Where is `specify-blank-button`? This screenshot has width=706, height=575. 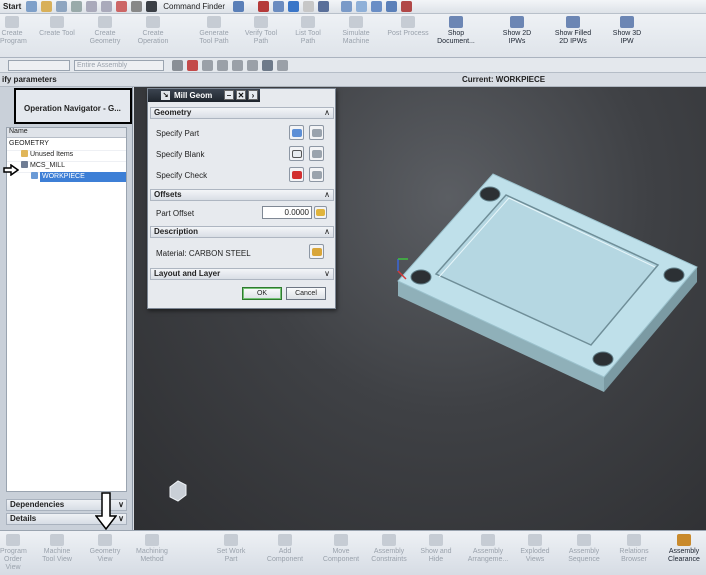
specify-blank-button is located at coordinates (296, 153).